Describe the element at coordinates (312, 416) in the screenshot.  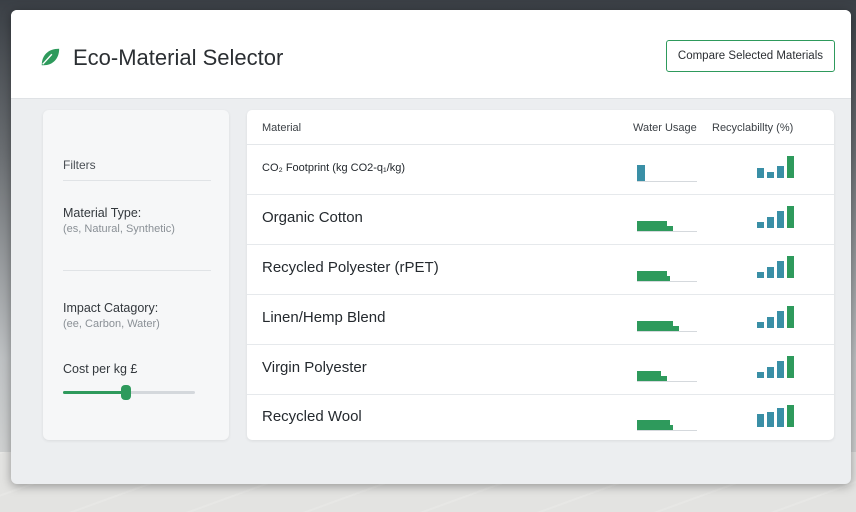
I see `material-name: Recycled Wool` at that location.